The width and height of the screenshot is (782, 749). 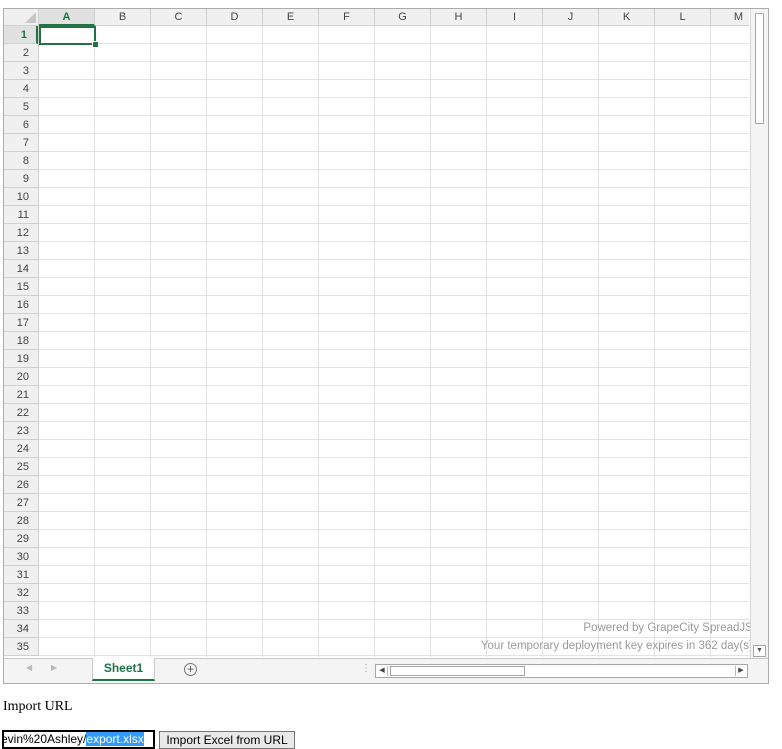 What do you see at coordinates (21, 179) in the screenshot?
I see `row-header: 9` at bounding box center [21, 179].